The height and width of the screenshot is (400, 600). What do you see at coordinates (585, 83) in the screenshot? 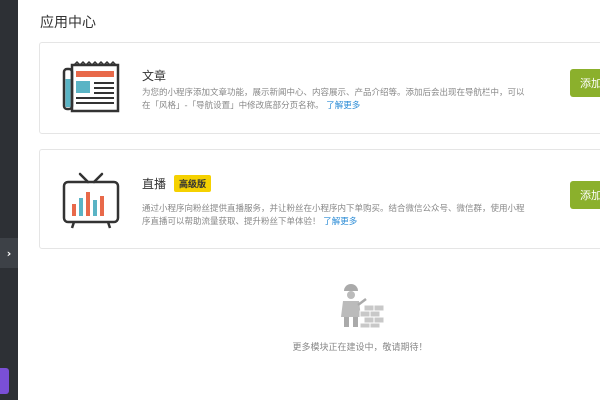
I see `add-article-button: 添加` at bounding box center [585, 83].